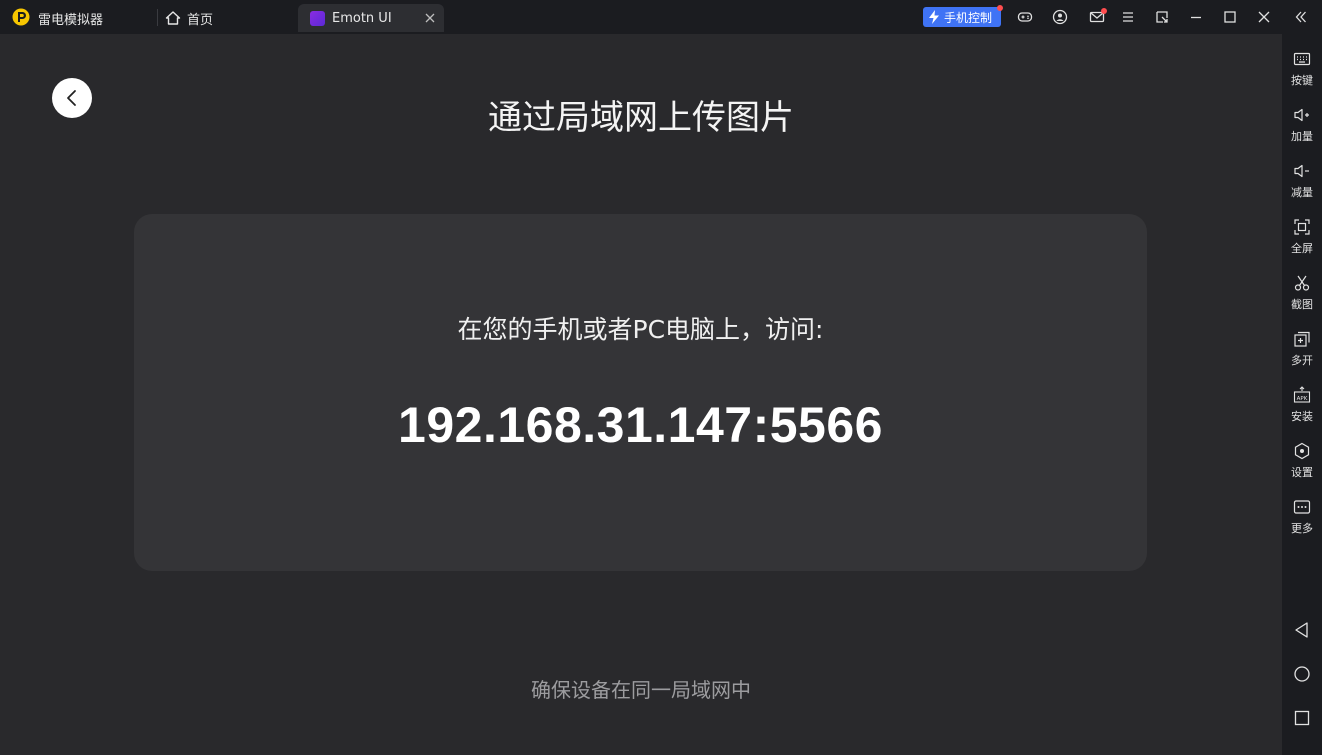 The image size is (1322, 755). Describe the element at coordinates (1302, 630) in the screenshot. I see `android-back-icon` at that location.